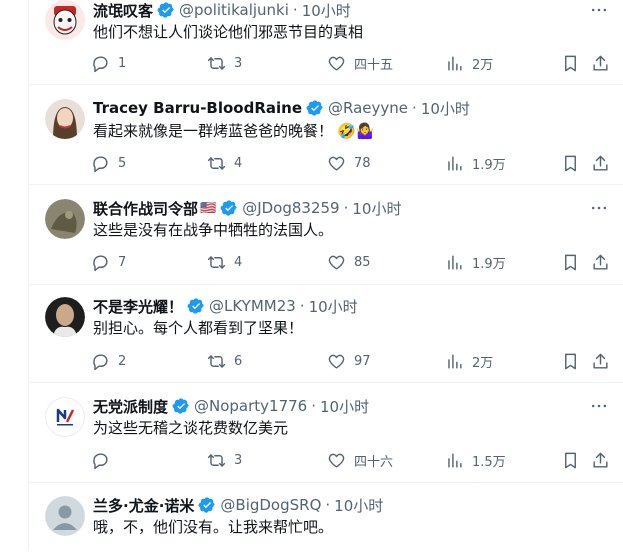 The image size is (623, 553). I want to click on like-button: 97, so click(349, 361).